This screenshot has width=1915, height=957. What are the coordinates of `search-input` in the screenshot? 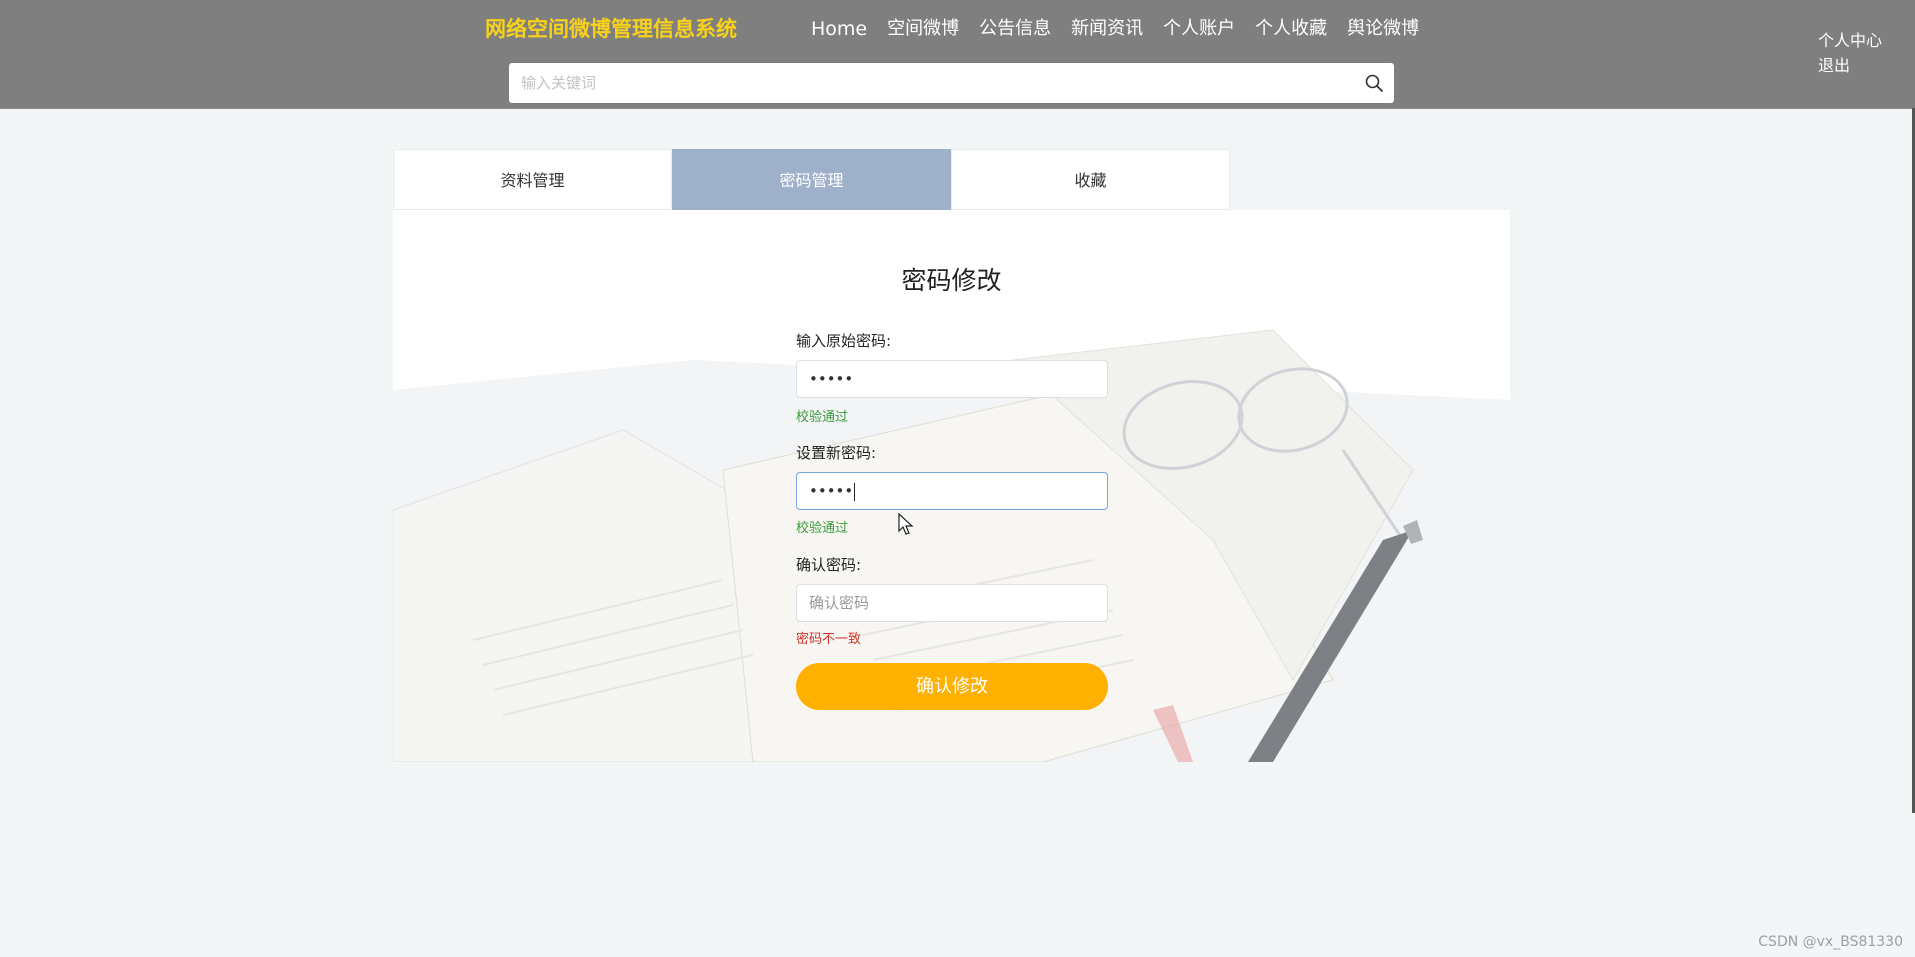 It's located at (924, 83).